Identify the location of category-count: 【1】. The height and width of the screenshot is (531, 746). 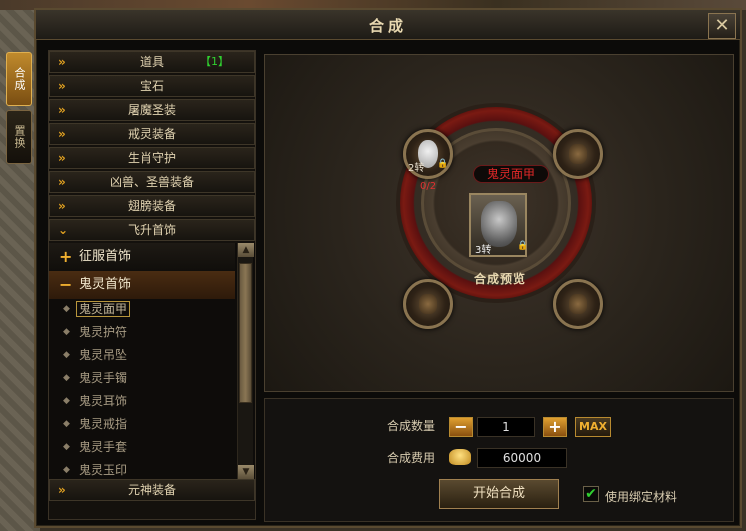
(214, 61).